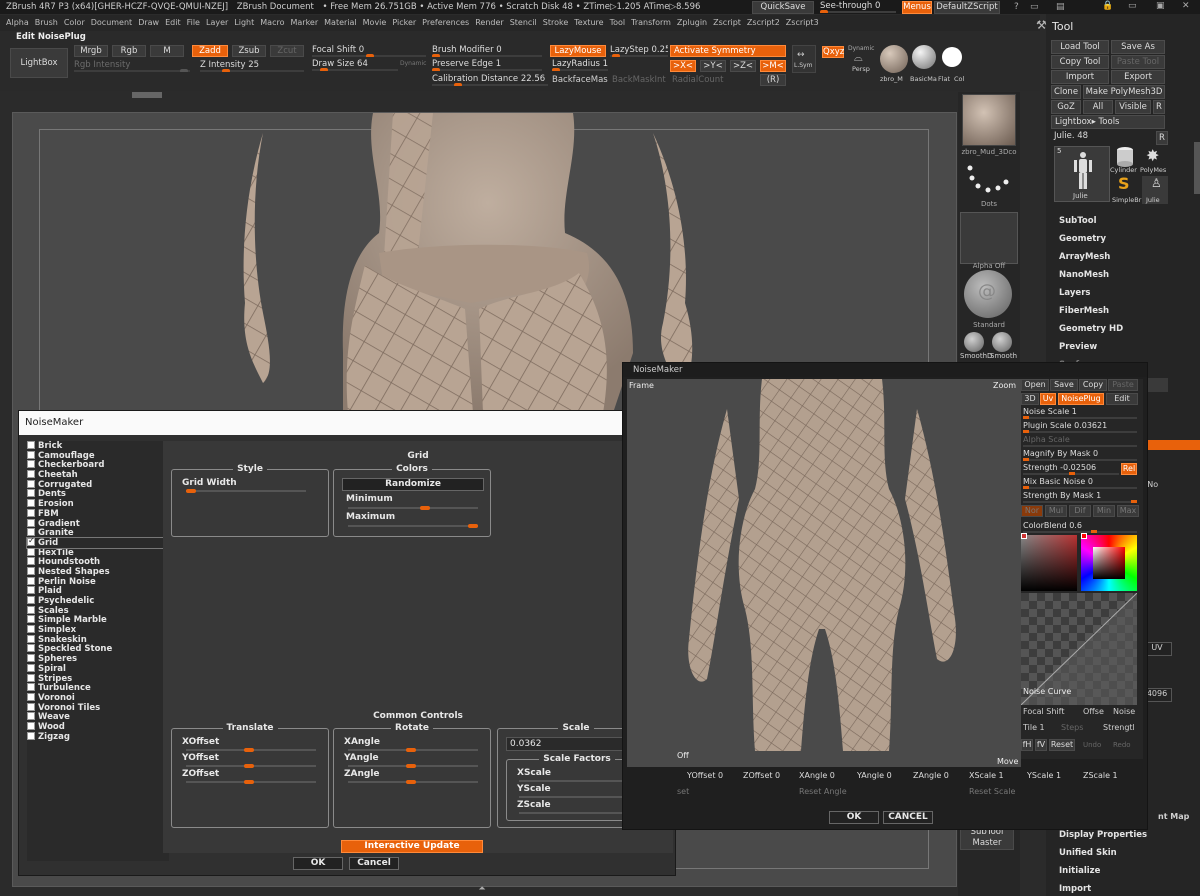 This screenshot has height=896, width=1200. What do you see at coordinates (1041, 745) in the screenshot?
I see `flip-v-button: fV` at bounding box center [1041, 745].